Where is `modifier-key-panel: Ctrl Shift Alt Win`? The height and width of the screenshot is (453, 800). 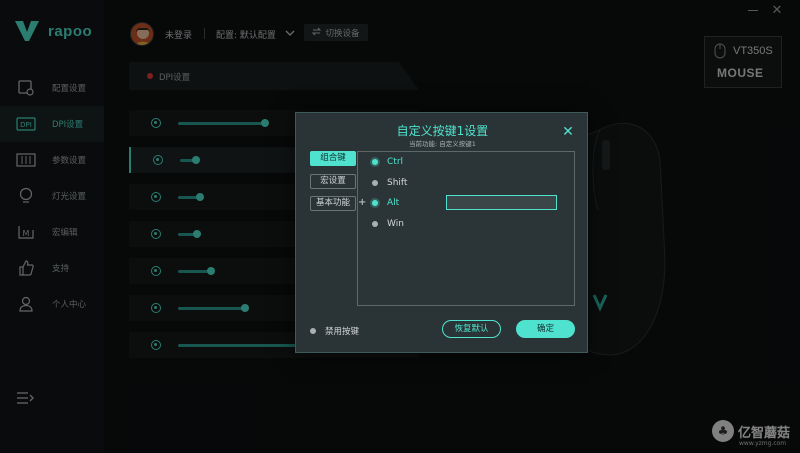
modifier-key-panel: Ctrl Shift Alt Win is located at coordinates (466, 228).